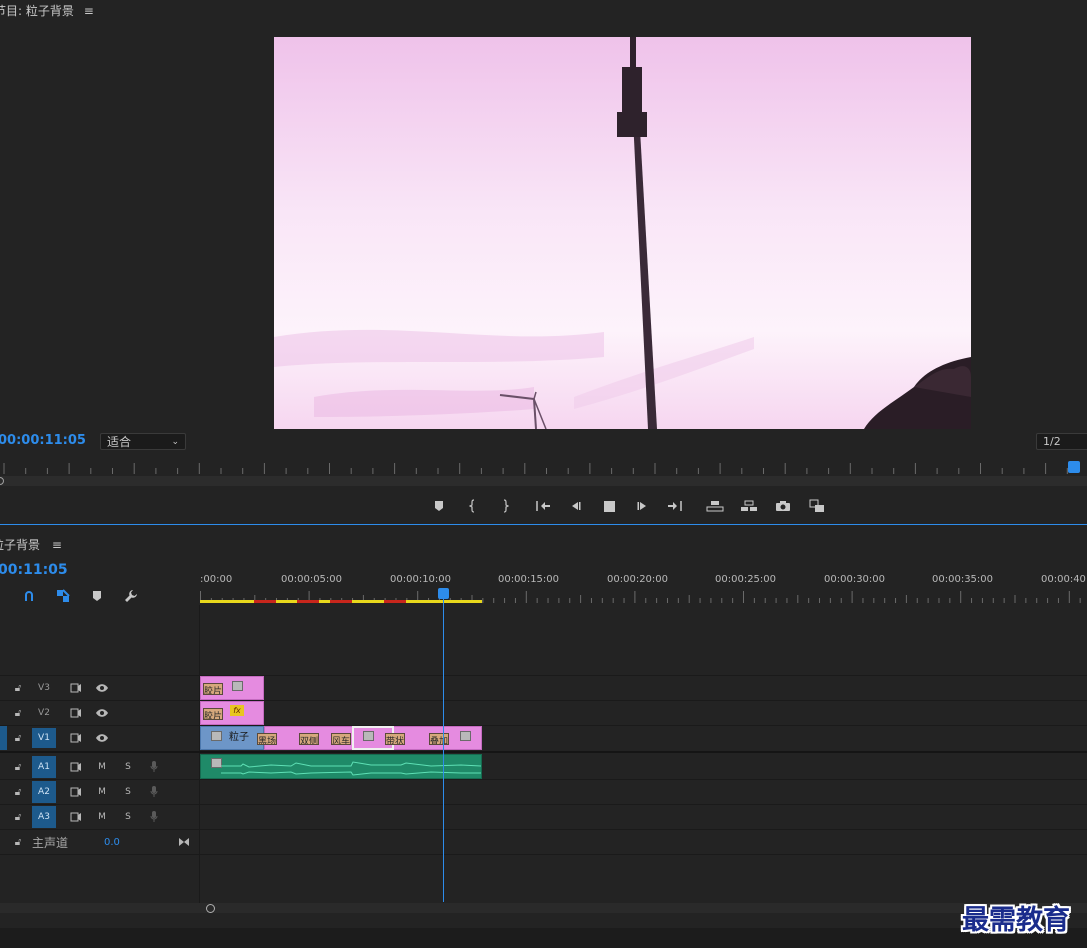 Image resolution: width=1087 pixels, height=948 pixels. I want to click on clip-v3: 胶片, so click(232, 688).